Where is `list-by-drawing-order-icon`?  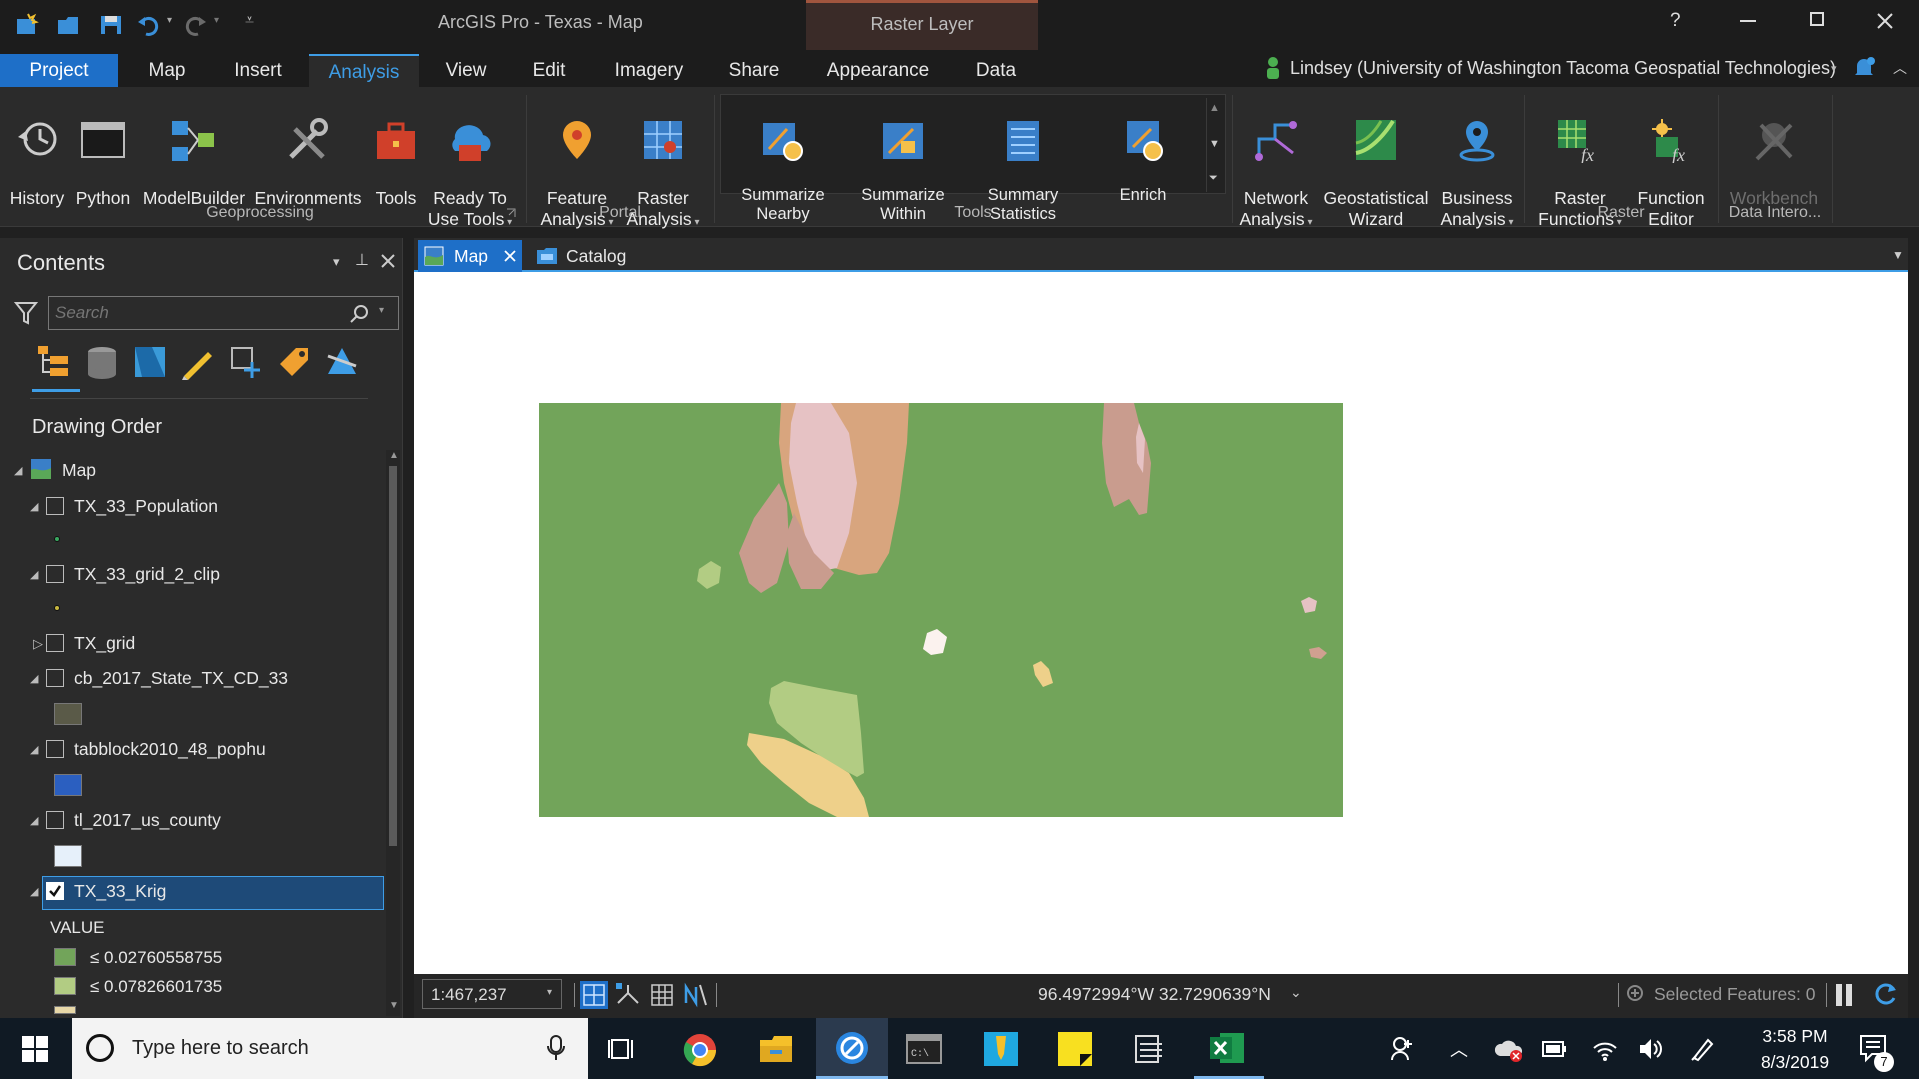
list-by-drawing-order-icon is located at coordinates (54, 362).